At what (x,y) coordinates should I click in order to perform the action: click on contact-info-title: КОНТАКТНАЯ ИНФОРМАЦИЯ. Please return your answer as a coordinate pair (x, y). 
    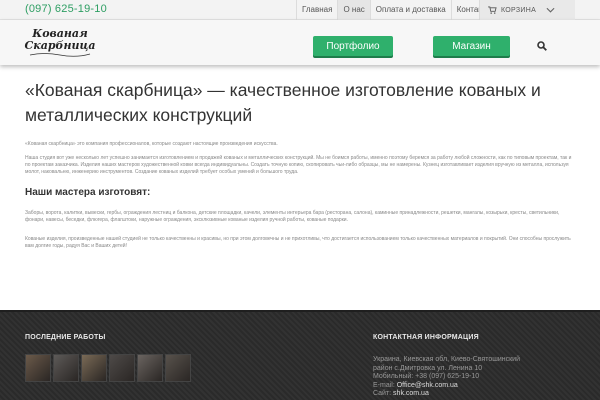
    Looking at the image, I should click on (426, 337).